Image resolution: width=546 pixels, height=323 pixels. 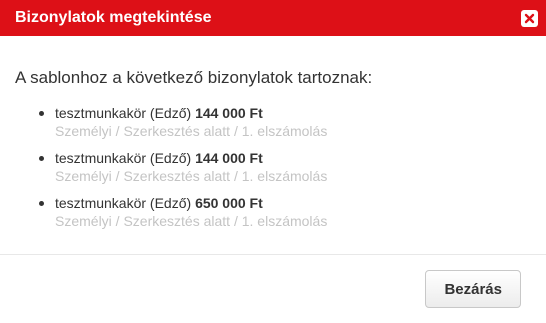 I want to click on dialog-close-button, so click(x=529, y=18).